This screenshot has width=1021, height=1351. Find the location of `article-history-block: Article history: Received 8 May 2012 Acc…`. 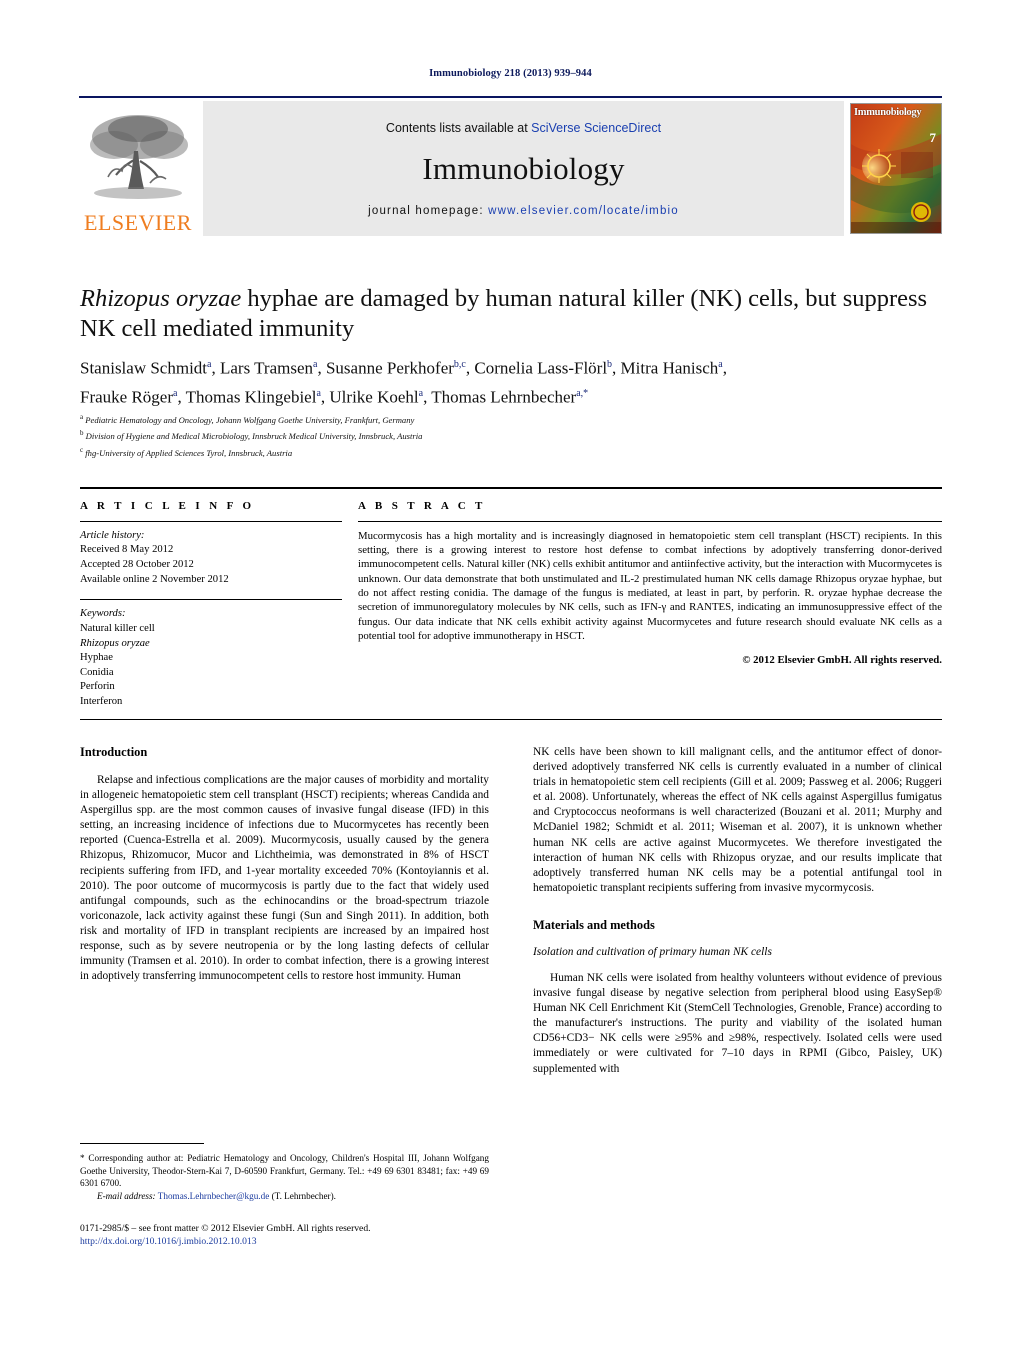

article-history-block: Article history: Received 8 May 2012 Acc… is located at coordinates (211, 558).